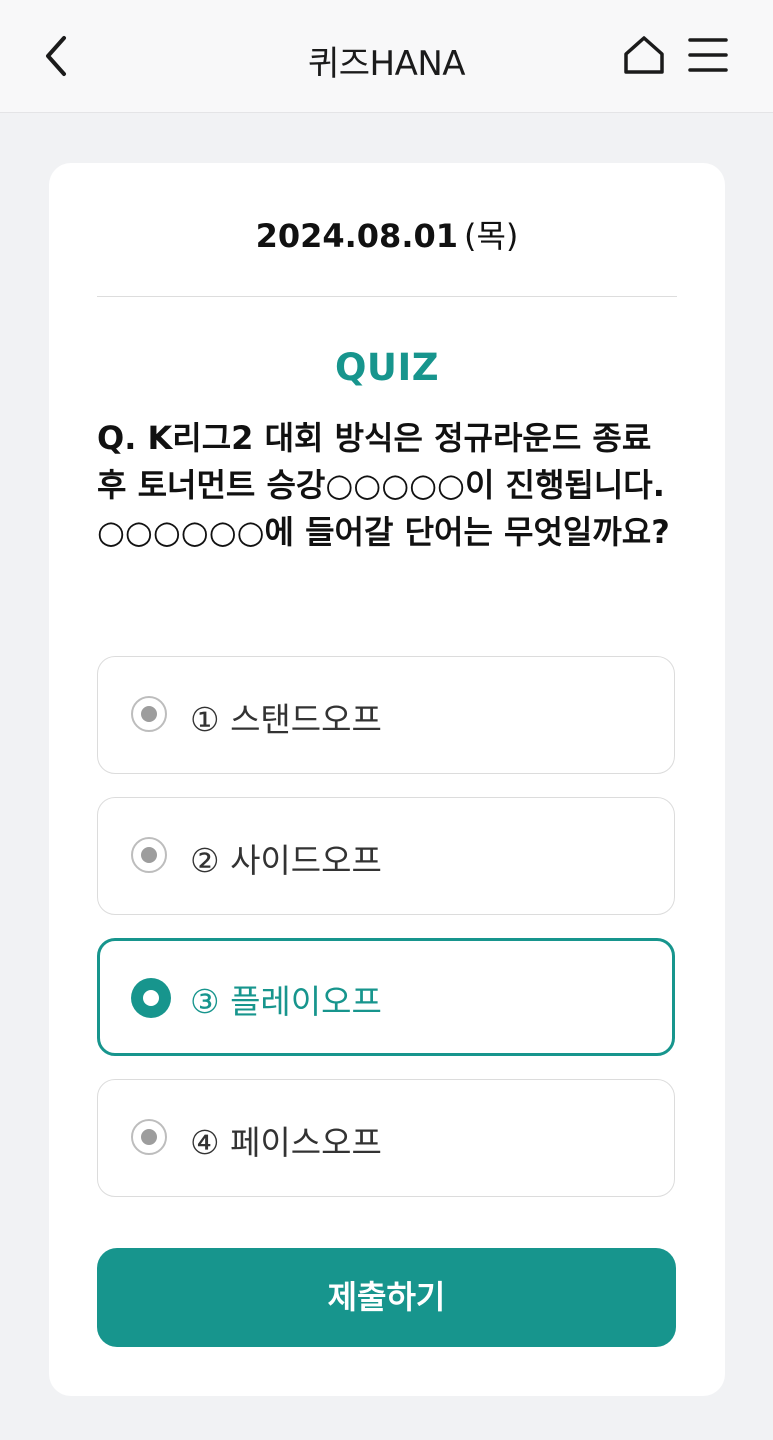 The height and width of the screenshot is (1440, 773). I want to click on submit-button: 제출하기, so click(386, 1297).